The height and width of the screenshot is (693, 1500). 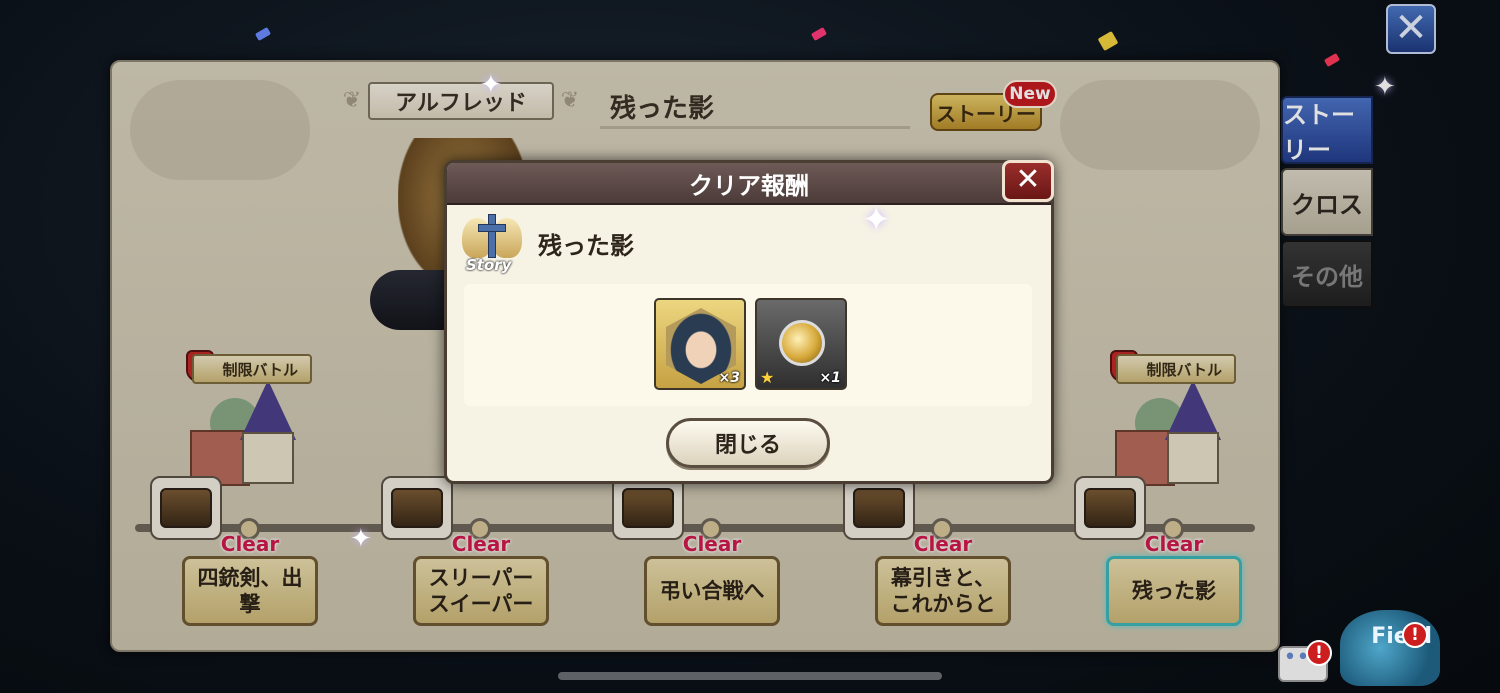 I want to click on dialog-title: クリア報酬, so click(x=749, y=184).